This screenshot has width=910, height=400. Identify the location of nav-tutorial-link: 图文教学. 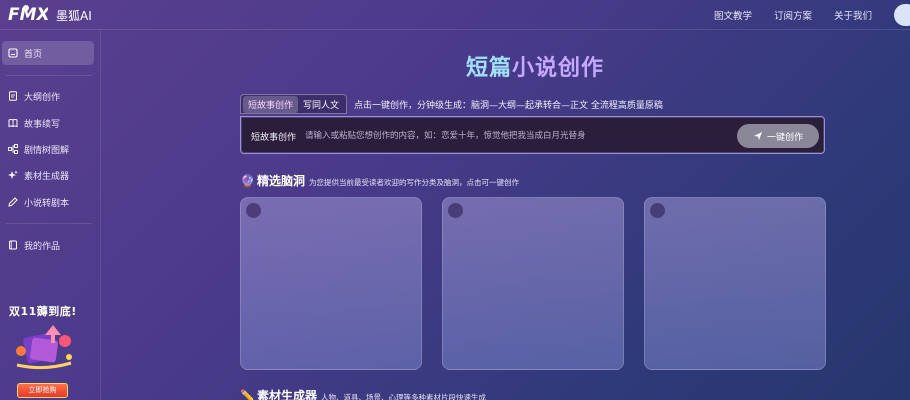
(733, 15).